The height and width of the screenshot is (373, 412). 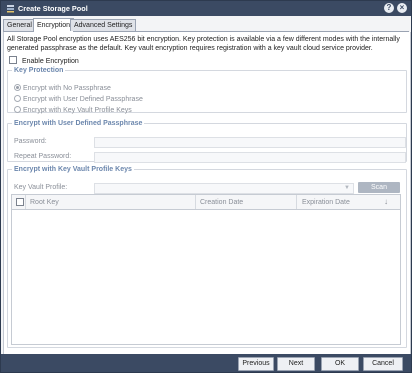 I want to click on tab-bar: General Encryption Advanced Settings, so click(x=206, y=25).